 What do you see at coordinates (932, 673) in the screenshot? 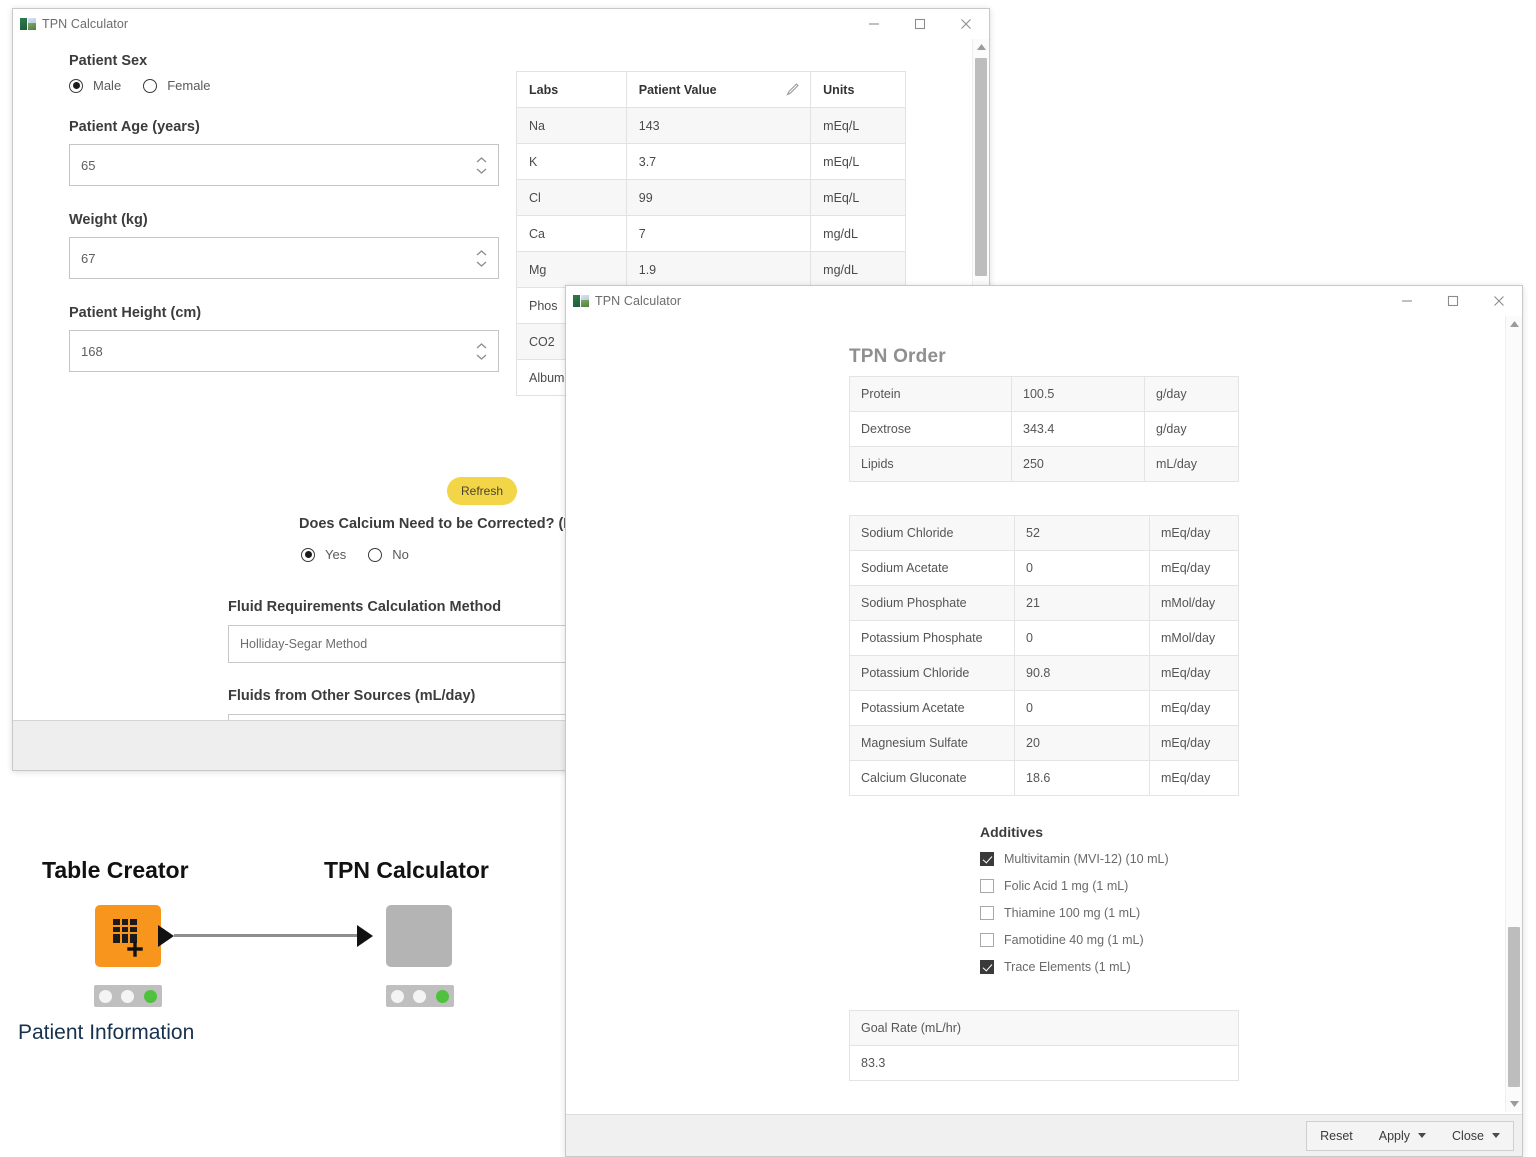
I see `electrolyte-name: Potassium Chloride` at bounding box center [932, 673].